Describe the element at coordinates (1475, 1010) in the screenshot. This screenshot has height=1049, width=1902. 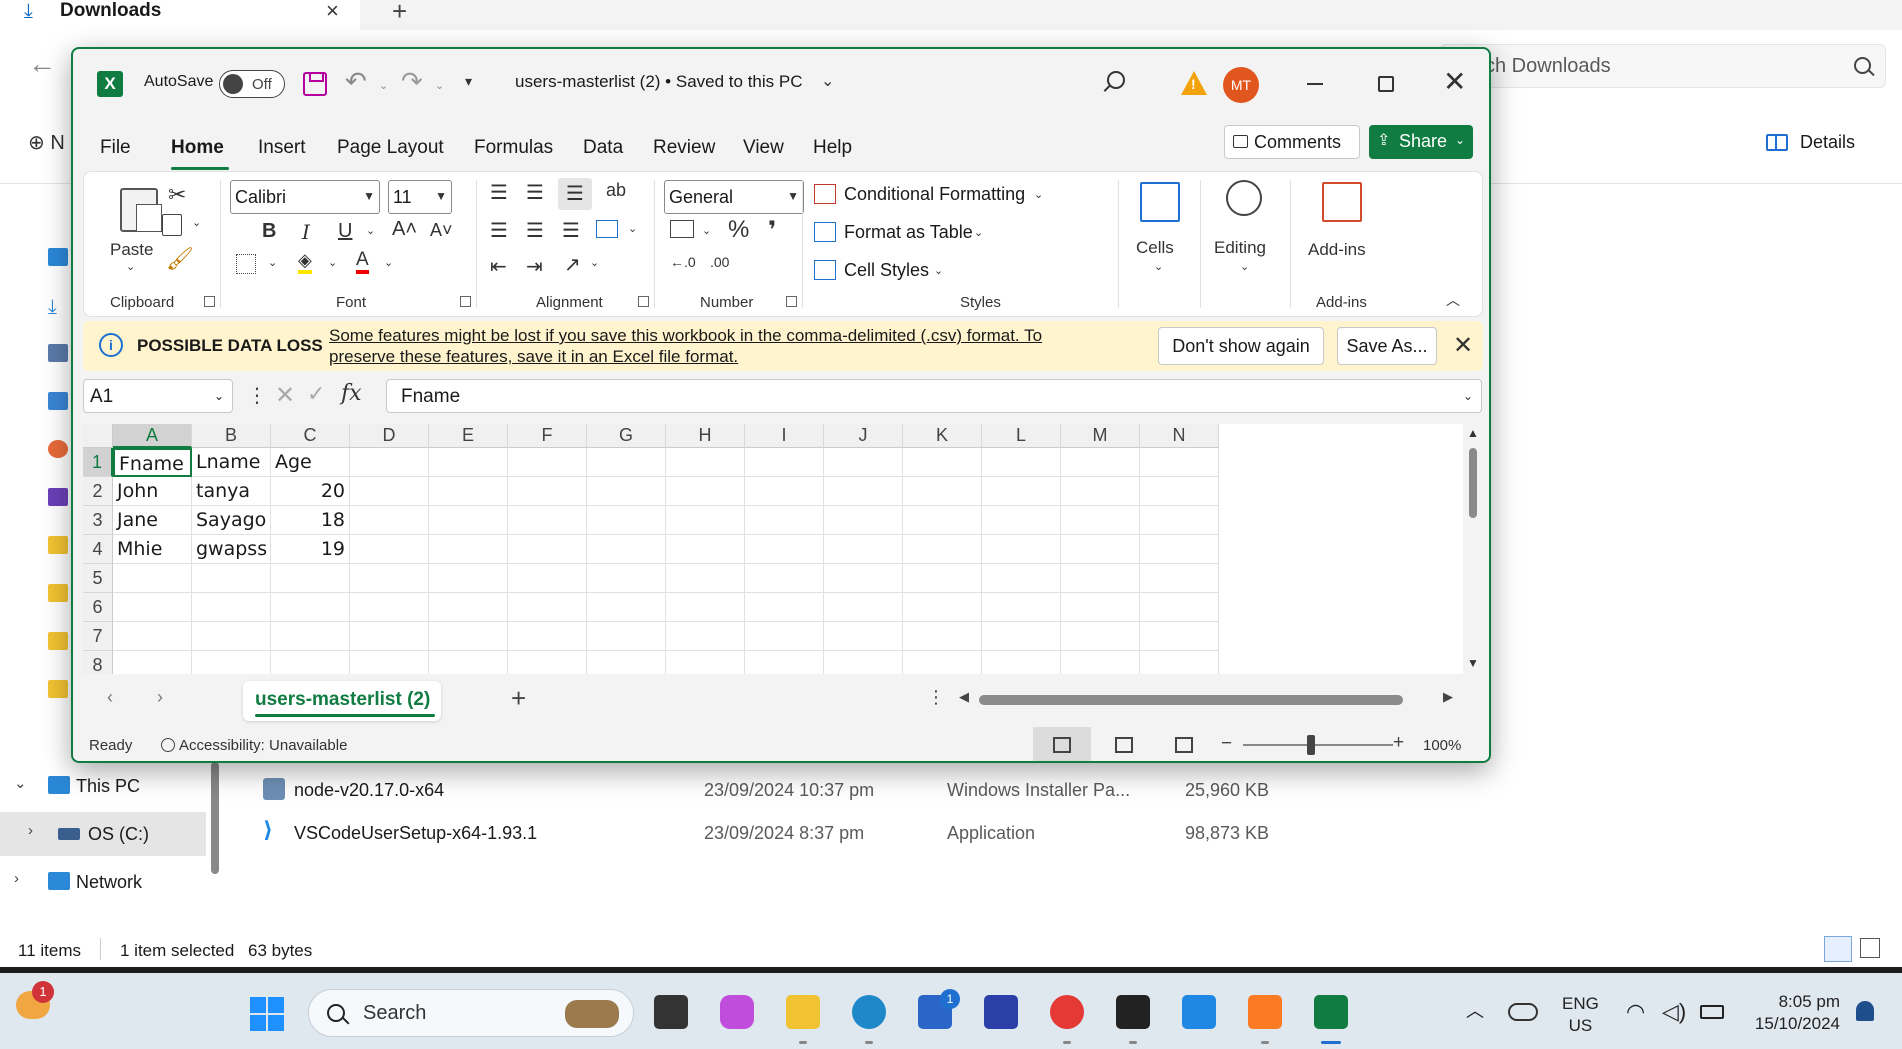
I see `show-hidden-icons-icon: ︿` at that location.